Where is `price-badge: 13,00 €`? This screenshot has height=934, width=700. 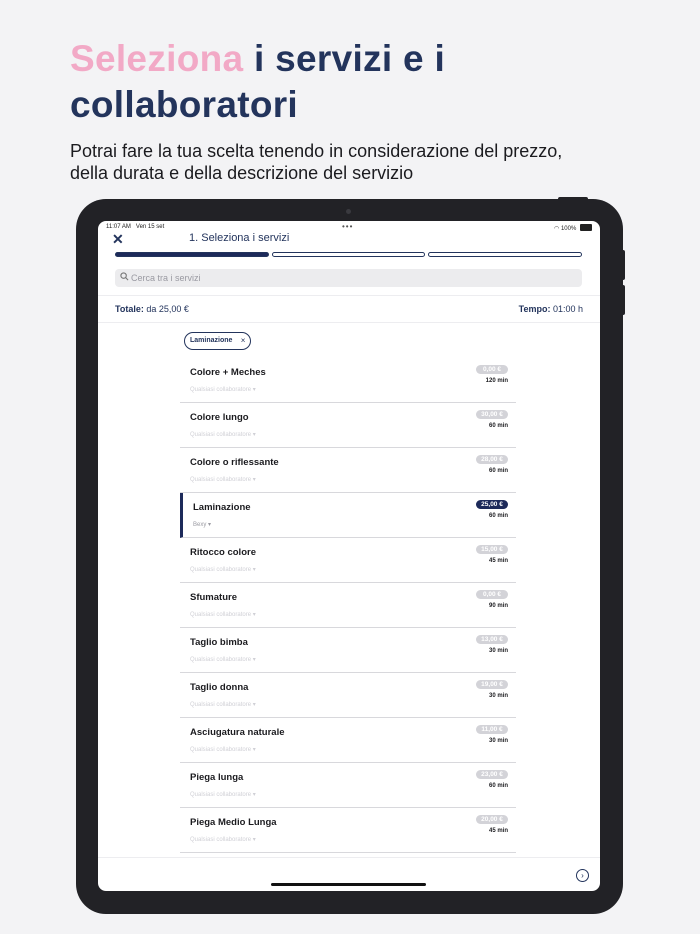 price-badge: 13,00 € is located at coordinates (492, 639).